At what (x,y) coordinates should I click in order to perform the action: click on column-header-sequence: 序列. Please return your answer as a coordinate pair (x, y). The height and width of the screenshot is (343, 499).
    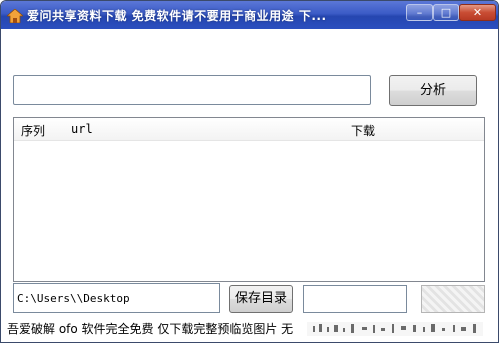
    Looking at the image, I should click on (33, 130).